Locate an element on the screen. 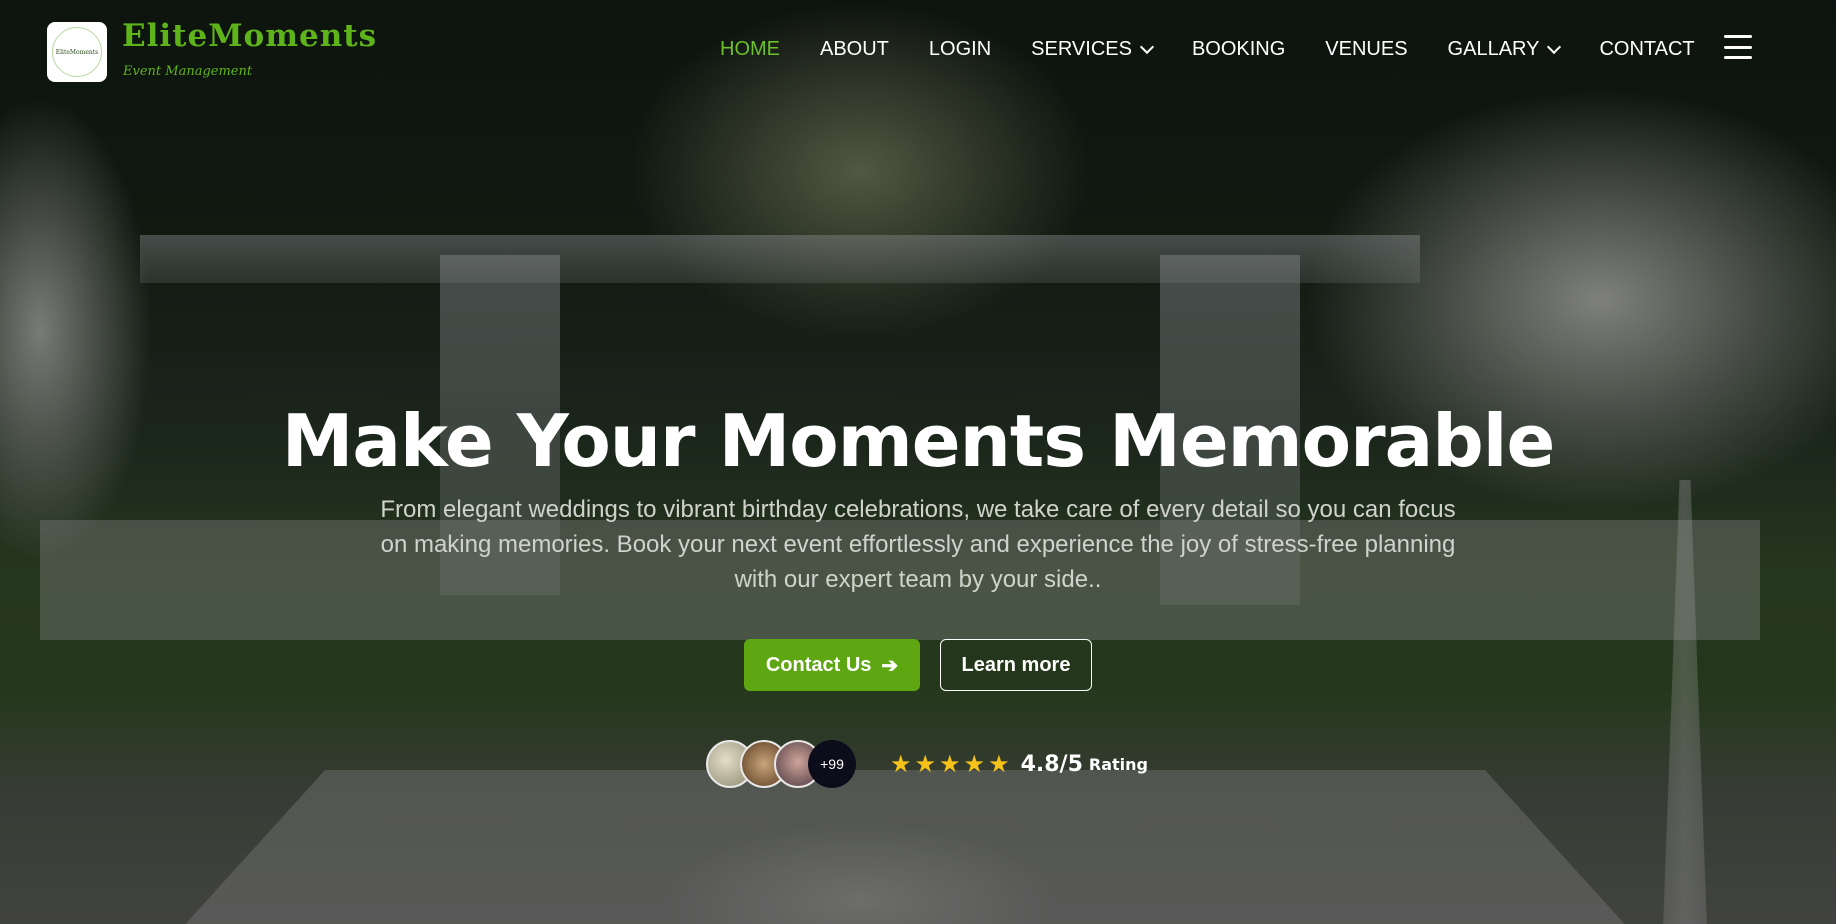  nav-login-label: LOGIN is located at coordinates (960, 49).